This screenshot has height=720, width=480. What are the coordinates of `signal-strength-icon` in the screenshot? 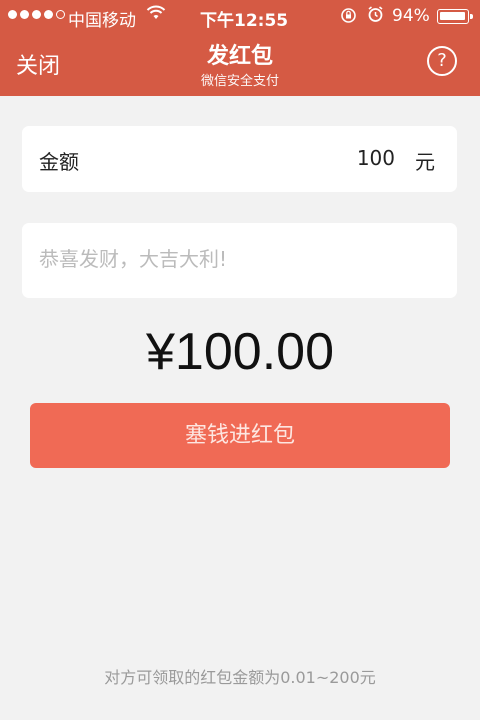 It's located at (36, 14).